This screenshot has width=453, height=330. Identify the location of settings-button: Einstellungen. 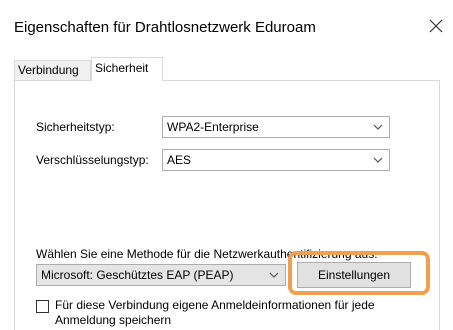
(354, 275).